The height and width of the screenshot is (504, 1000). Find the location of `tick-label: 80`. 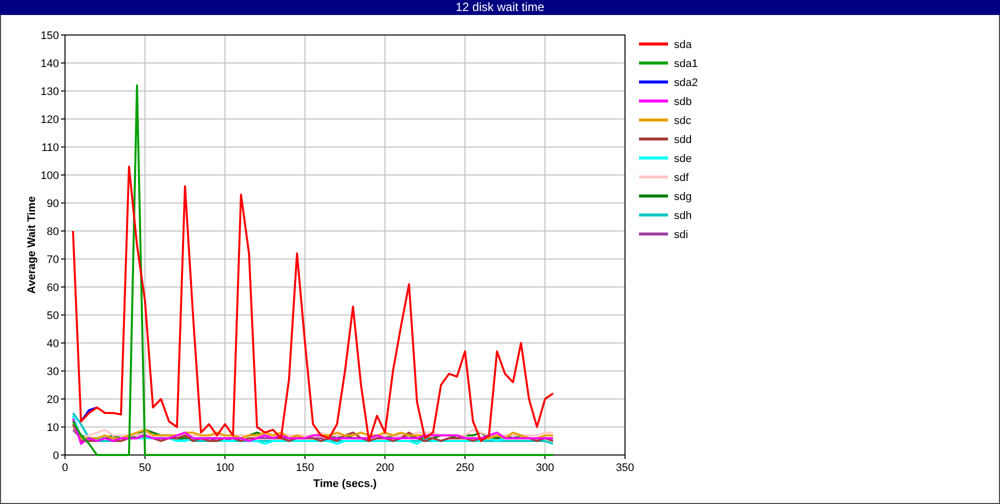

tick-label: 80 is located at coordinates (52, 232).